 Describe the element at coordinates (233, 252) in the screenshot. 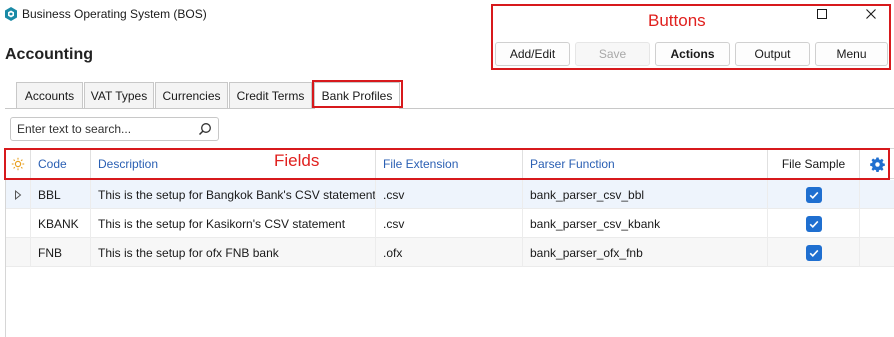

I see `cell-description: This is the setup for ofx FNB bank` at that location.